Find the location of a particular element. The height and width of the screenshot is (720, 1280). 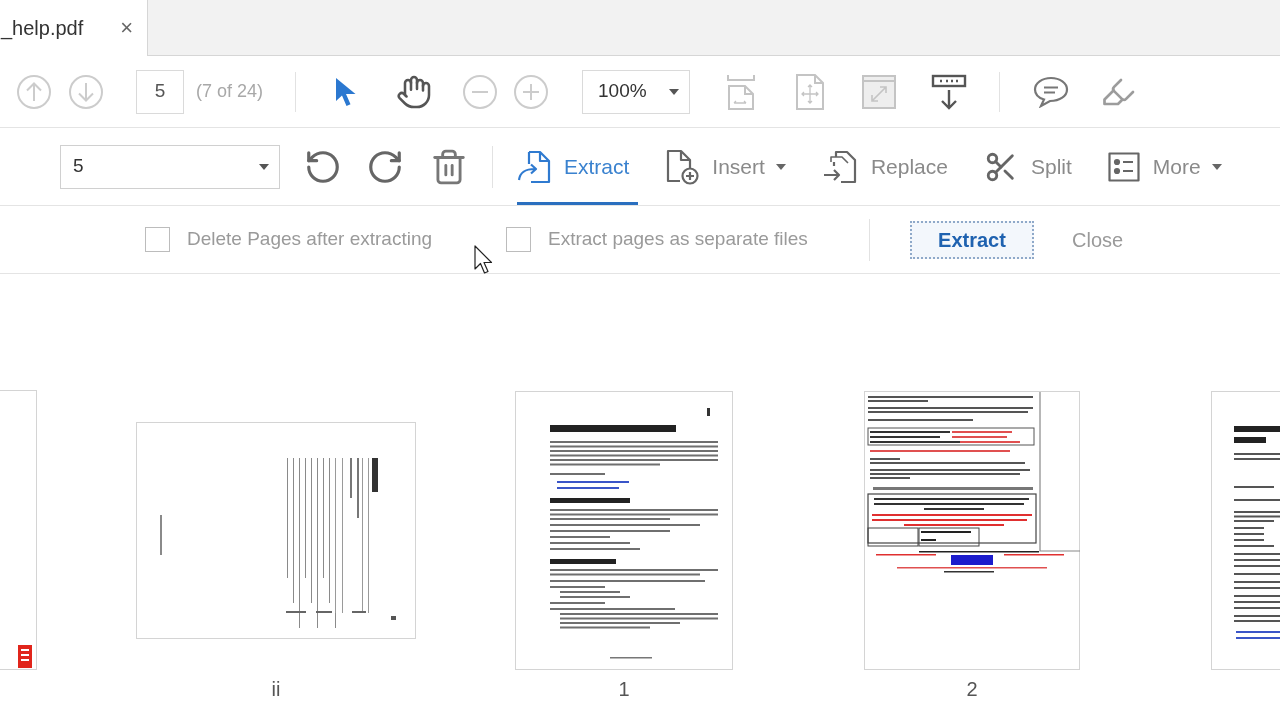

comment-button is located at coordinates (1051, 91).